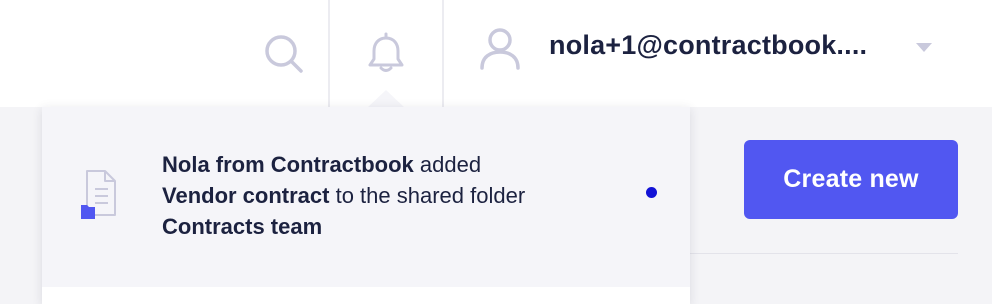  Describe the element at coordinates (651, 192) in the screenshot. I see `unread-indicator` at that location.